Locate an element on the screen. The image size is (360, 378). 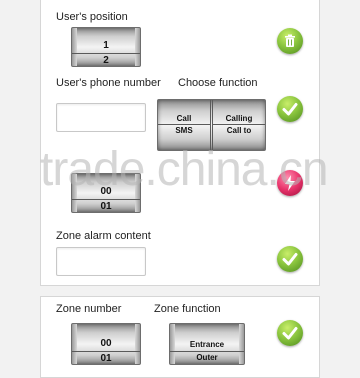
zone-picker: 00 01 is located at coordinates (106, 193).